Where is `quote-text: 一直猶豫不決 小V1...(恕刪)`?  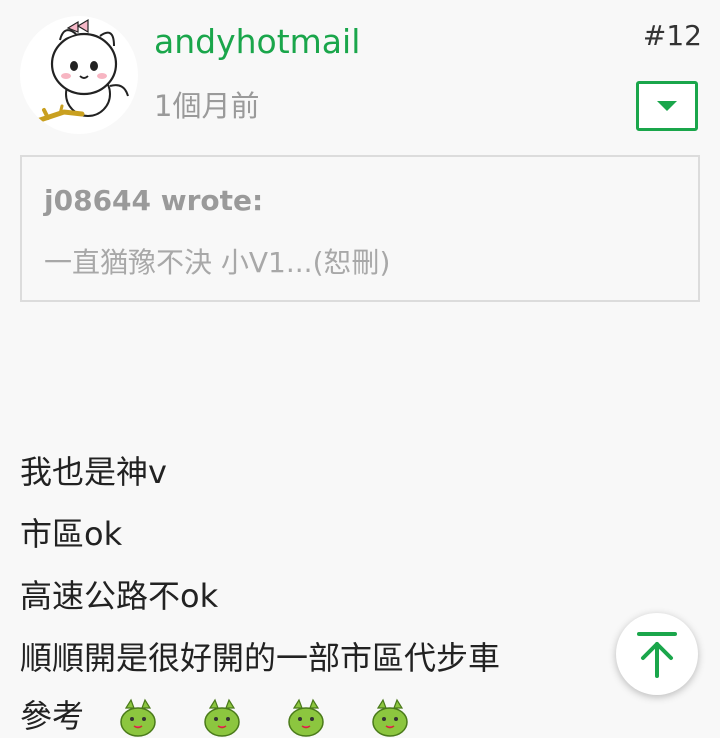
quote-text: 一直猶豫不決 小V1...(恕刪) is located at coordinates (217, 262).